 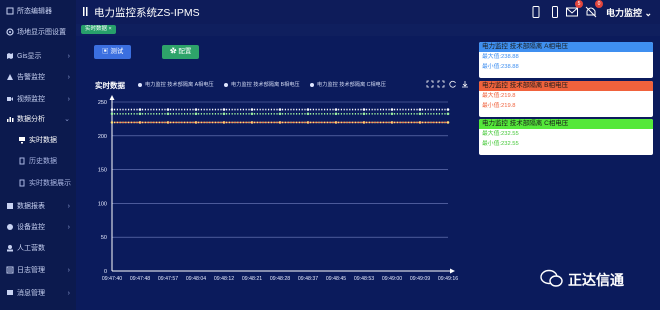 I want to click on sidebar-item-data-analysis: 数据分析 ⌄, so click(x=38, y=119).